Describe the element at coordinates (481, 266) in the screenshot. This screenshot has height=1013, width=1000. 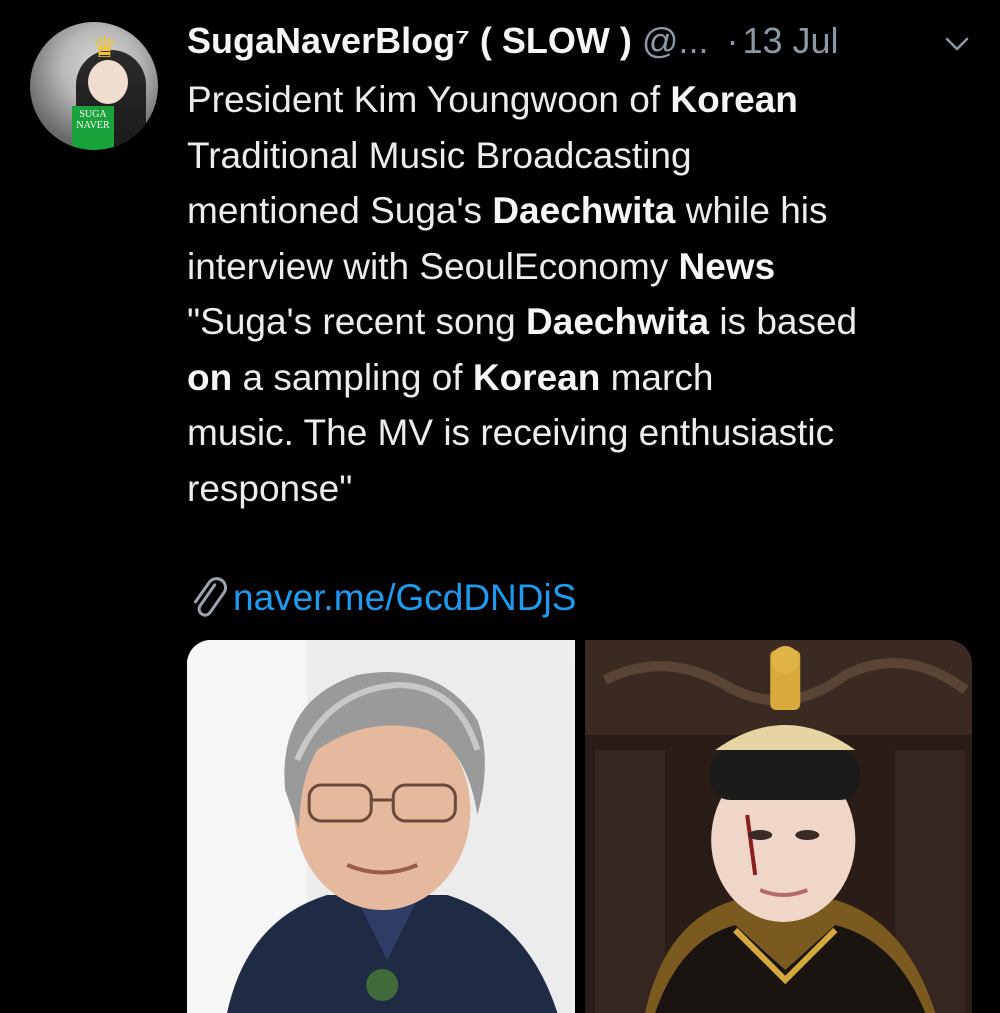
I see `tweet-line: interview with SeoulEconomy News` at that location.